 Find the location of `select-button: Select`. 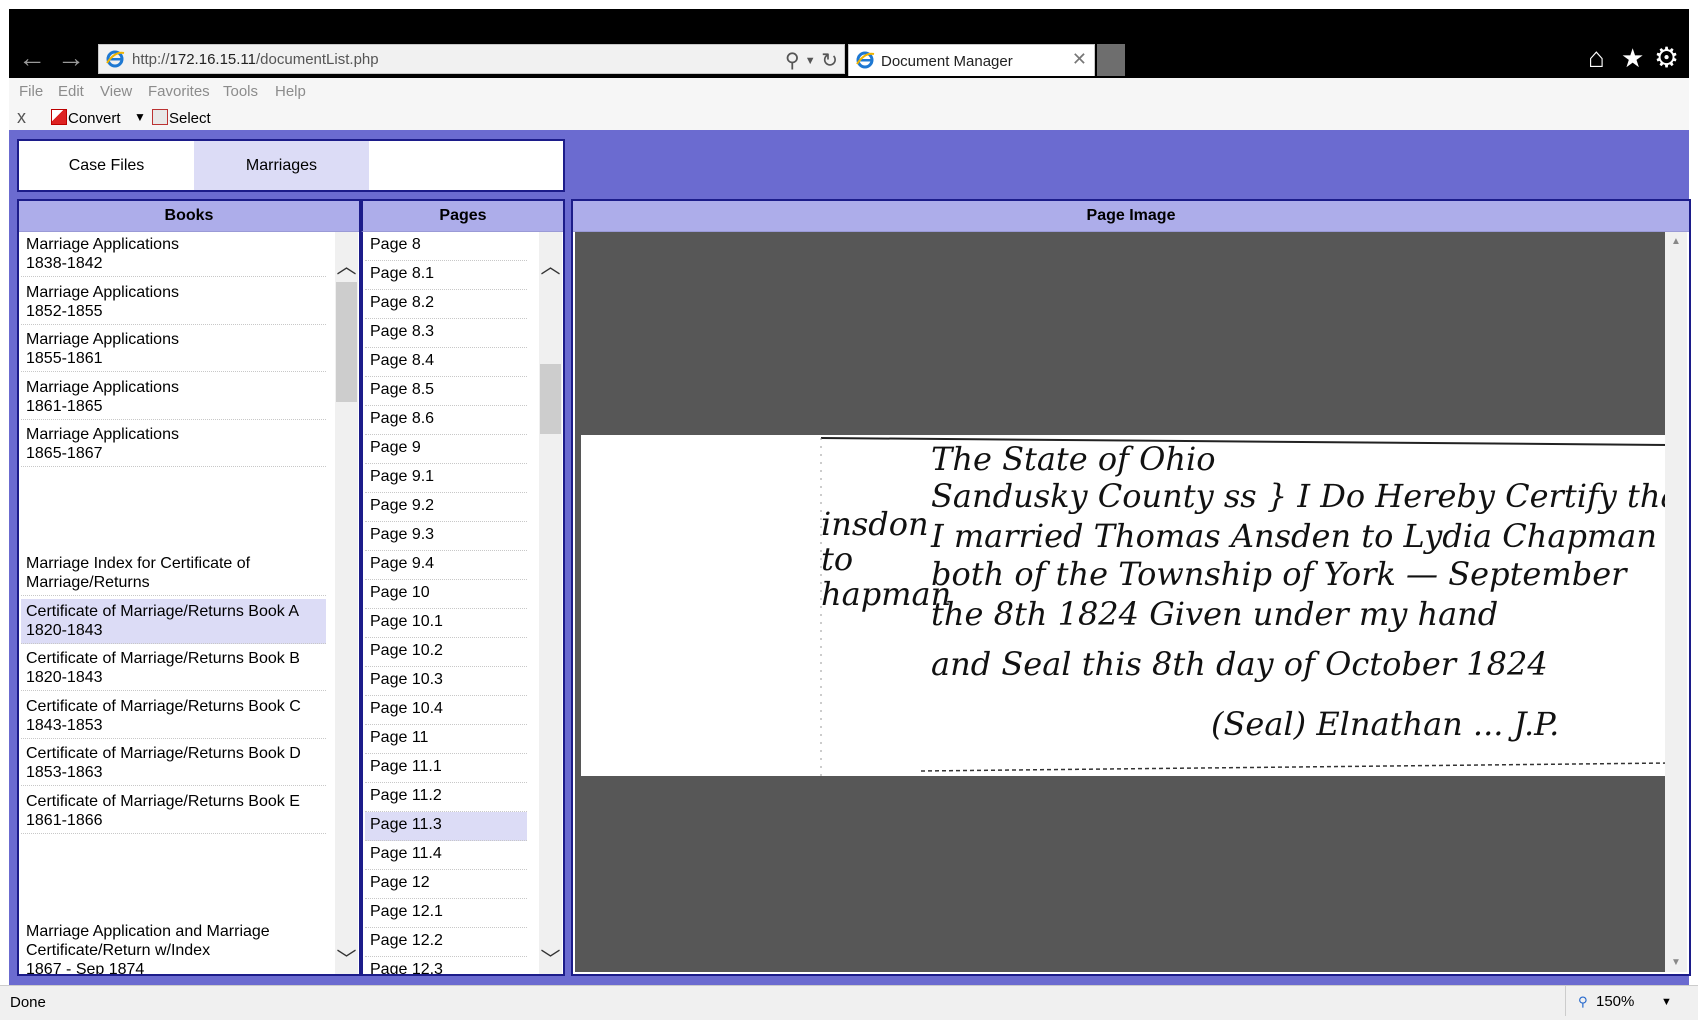

select-button: Select is located at coordinates (181, 118).